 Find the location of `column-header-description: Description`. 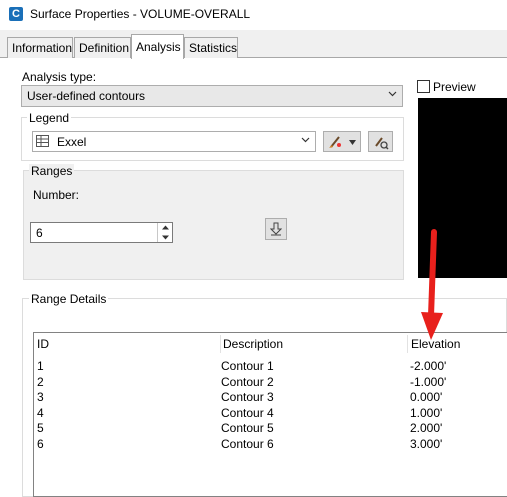

column-header-description: Description is located at coordinates (253, 344).